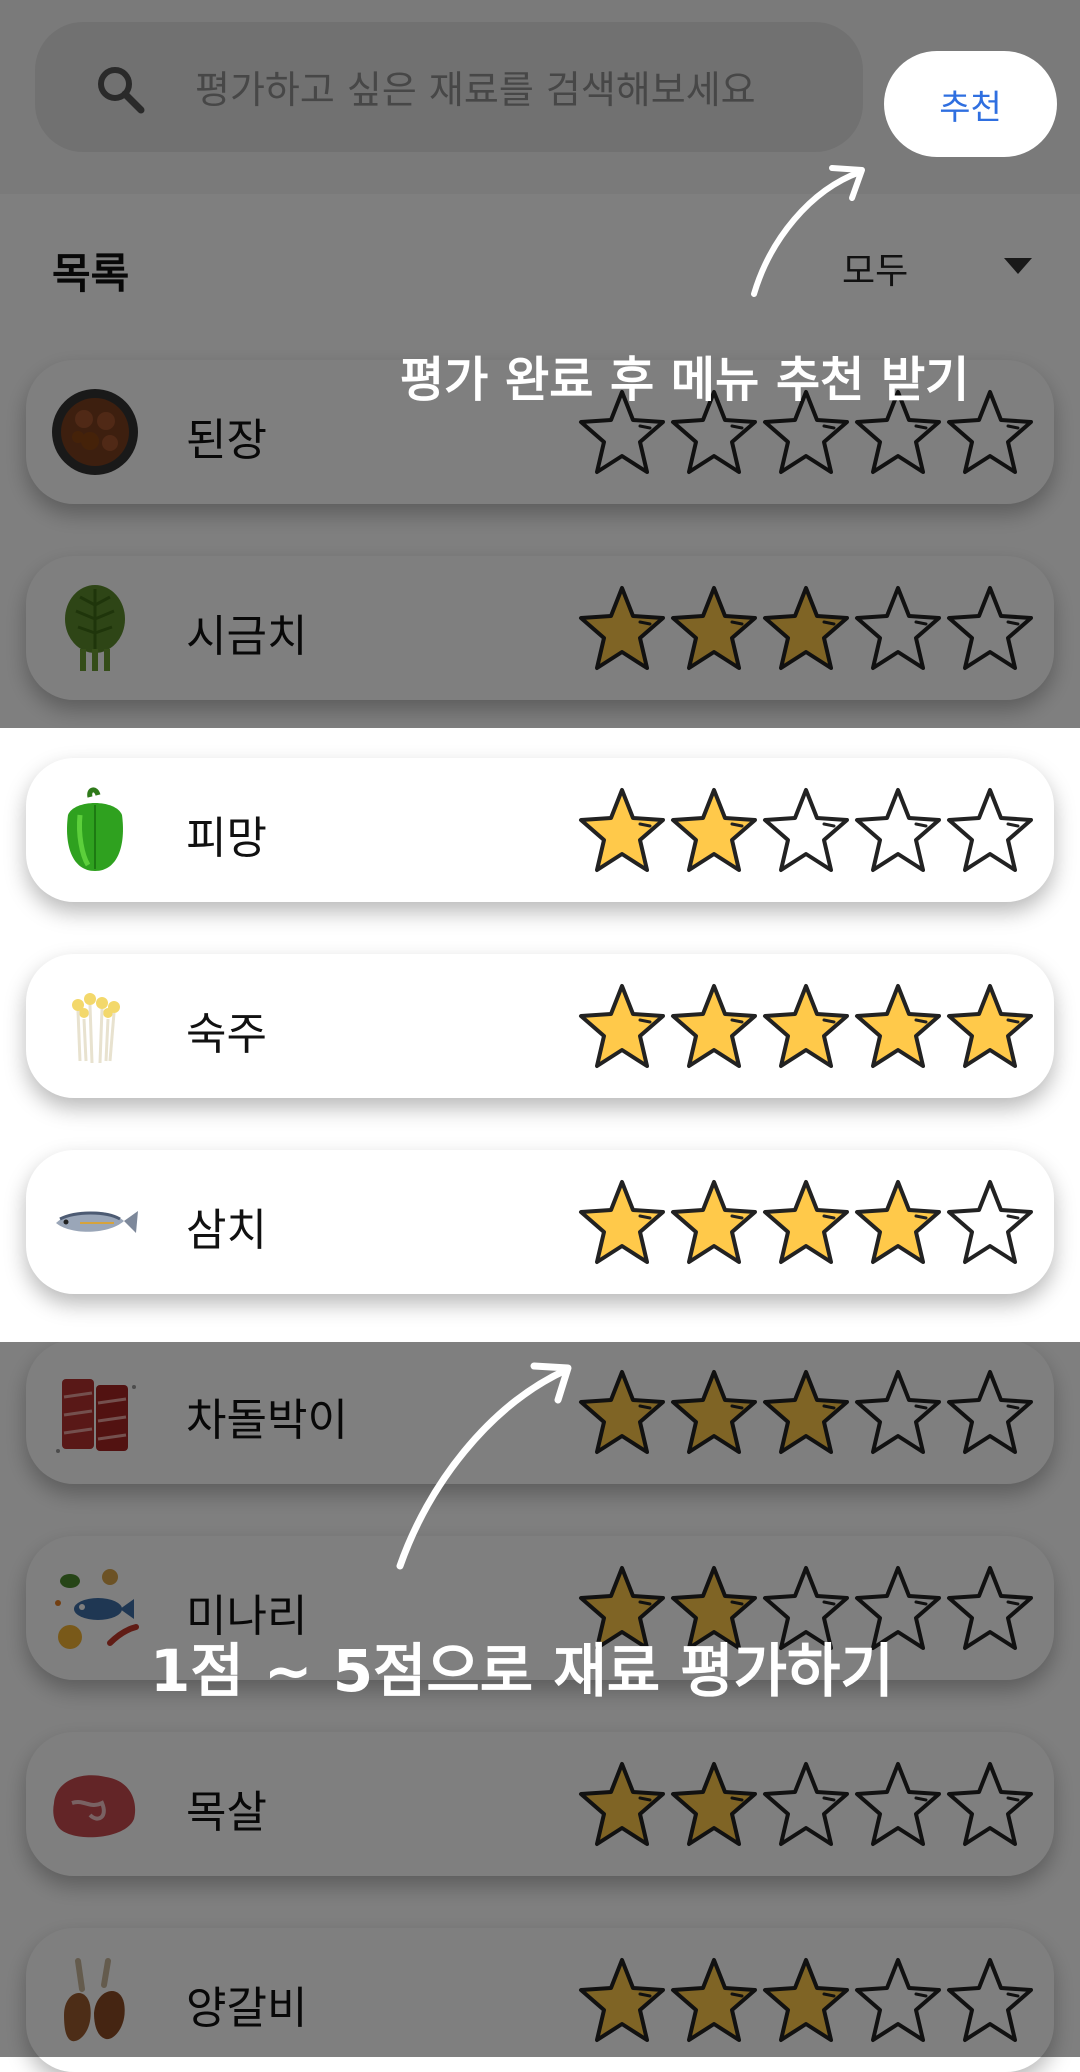  I want to click on list-title: 목록, so click(91, 273).